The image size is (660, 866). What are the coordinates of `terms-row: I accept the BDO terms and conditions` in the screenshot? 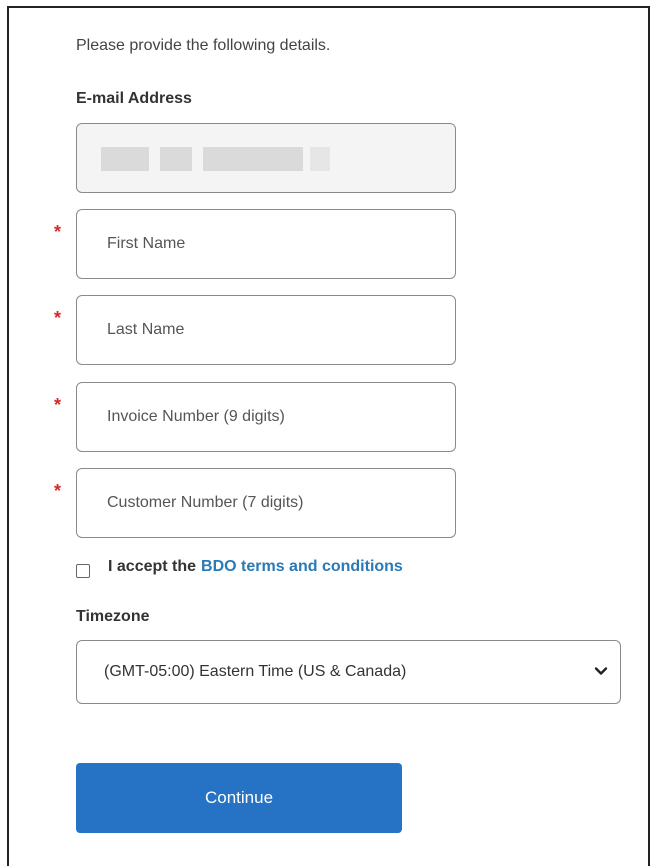 It's located at (239, 567).